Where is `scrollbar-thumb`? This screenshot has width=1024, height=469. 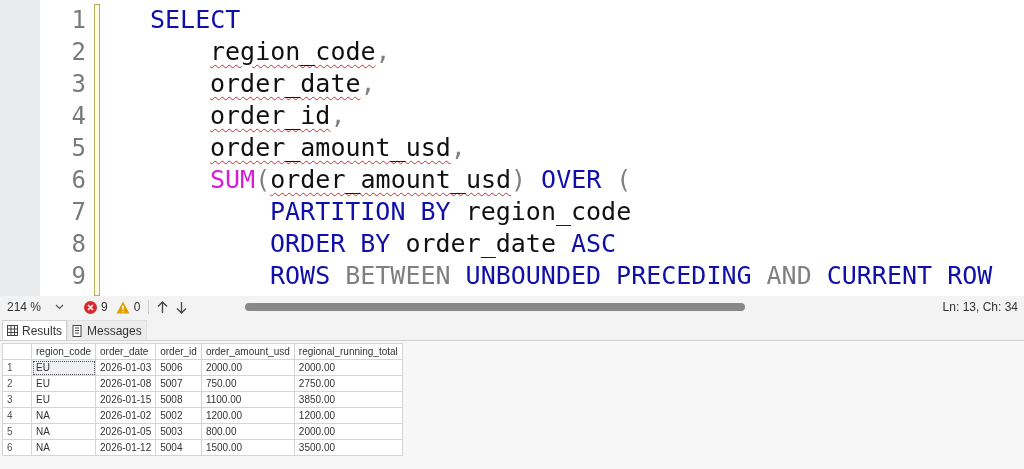
scrollbar-thumb is located at coordinates (495, 307).